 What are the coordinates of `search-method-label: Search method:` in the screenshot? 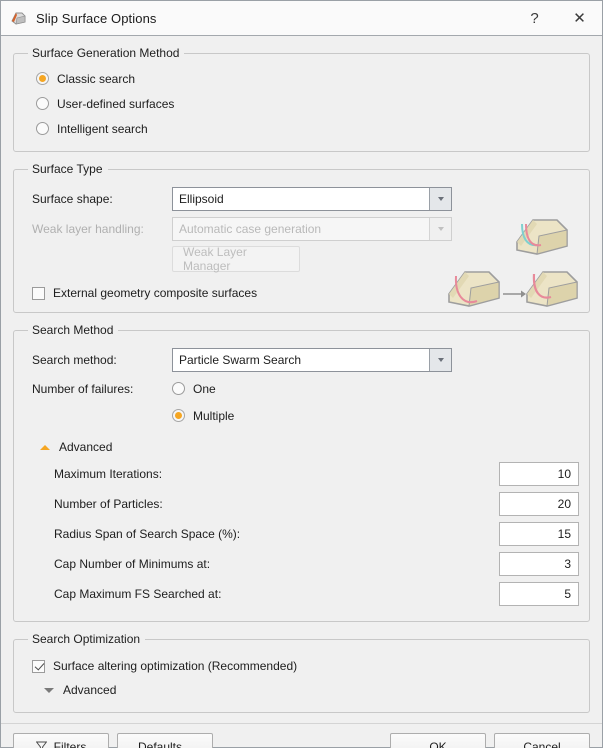 It's located at (74, 360).